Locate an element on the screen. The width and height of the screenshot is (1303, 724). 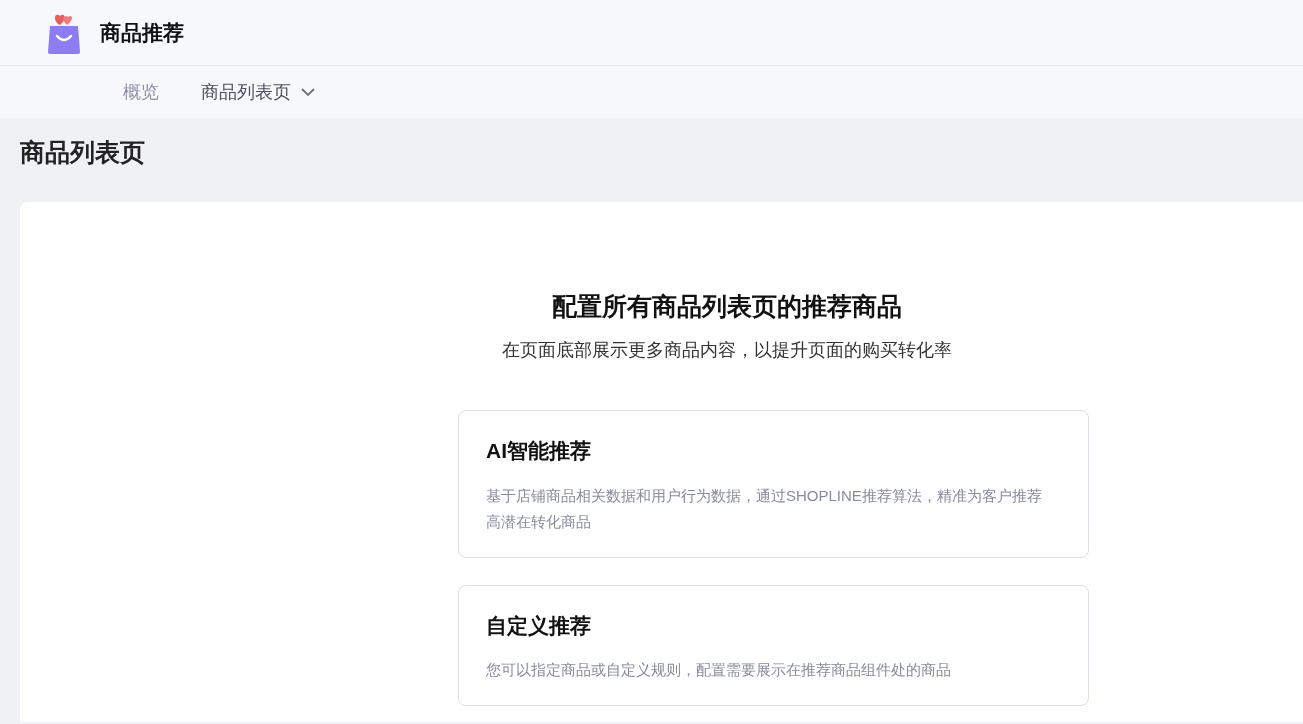
option-description: 您可以指定商品或自定义规则，配置需要展示在推荐商品组件处的商品 is located at coordinates (719, 670).